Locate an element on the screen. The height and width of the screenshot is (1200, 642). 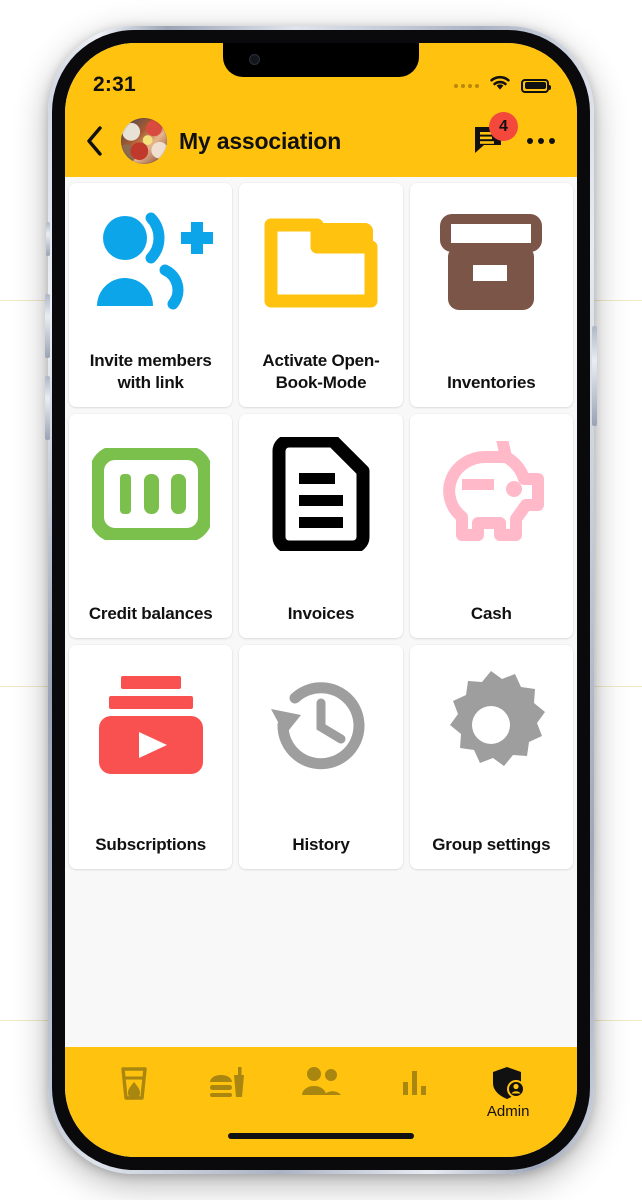
status-bar-time: 2:31 is located at coordinates (114, 84).